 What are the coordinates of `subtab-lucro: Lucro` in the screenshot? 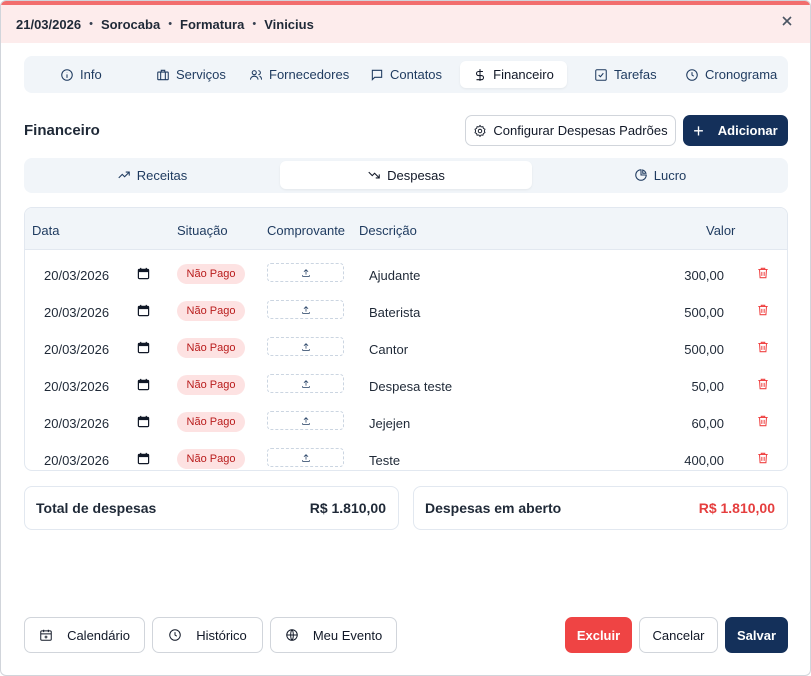 It's located at (660, 175).